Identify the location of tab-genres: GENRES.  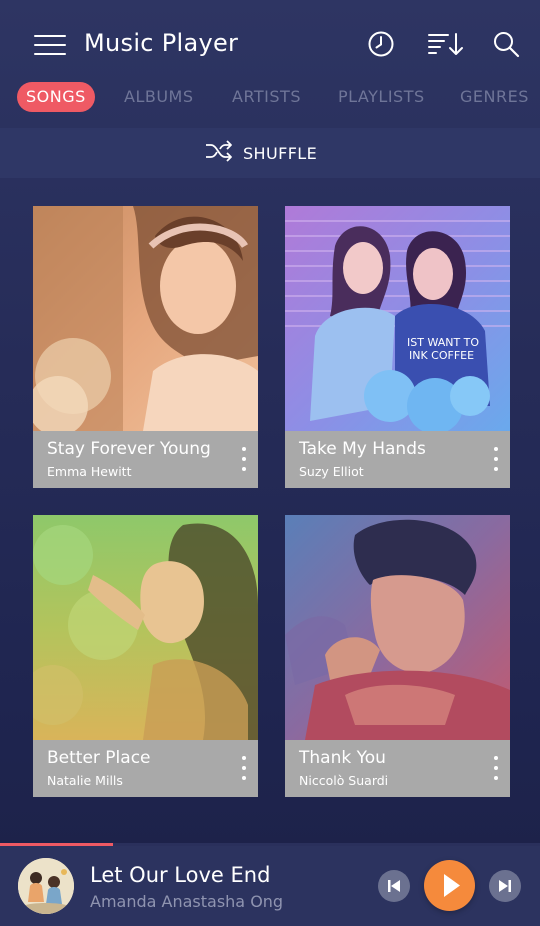
(494, 97).